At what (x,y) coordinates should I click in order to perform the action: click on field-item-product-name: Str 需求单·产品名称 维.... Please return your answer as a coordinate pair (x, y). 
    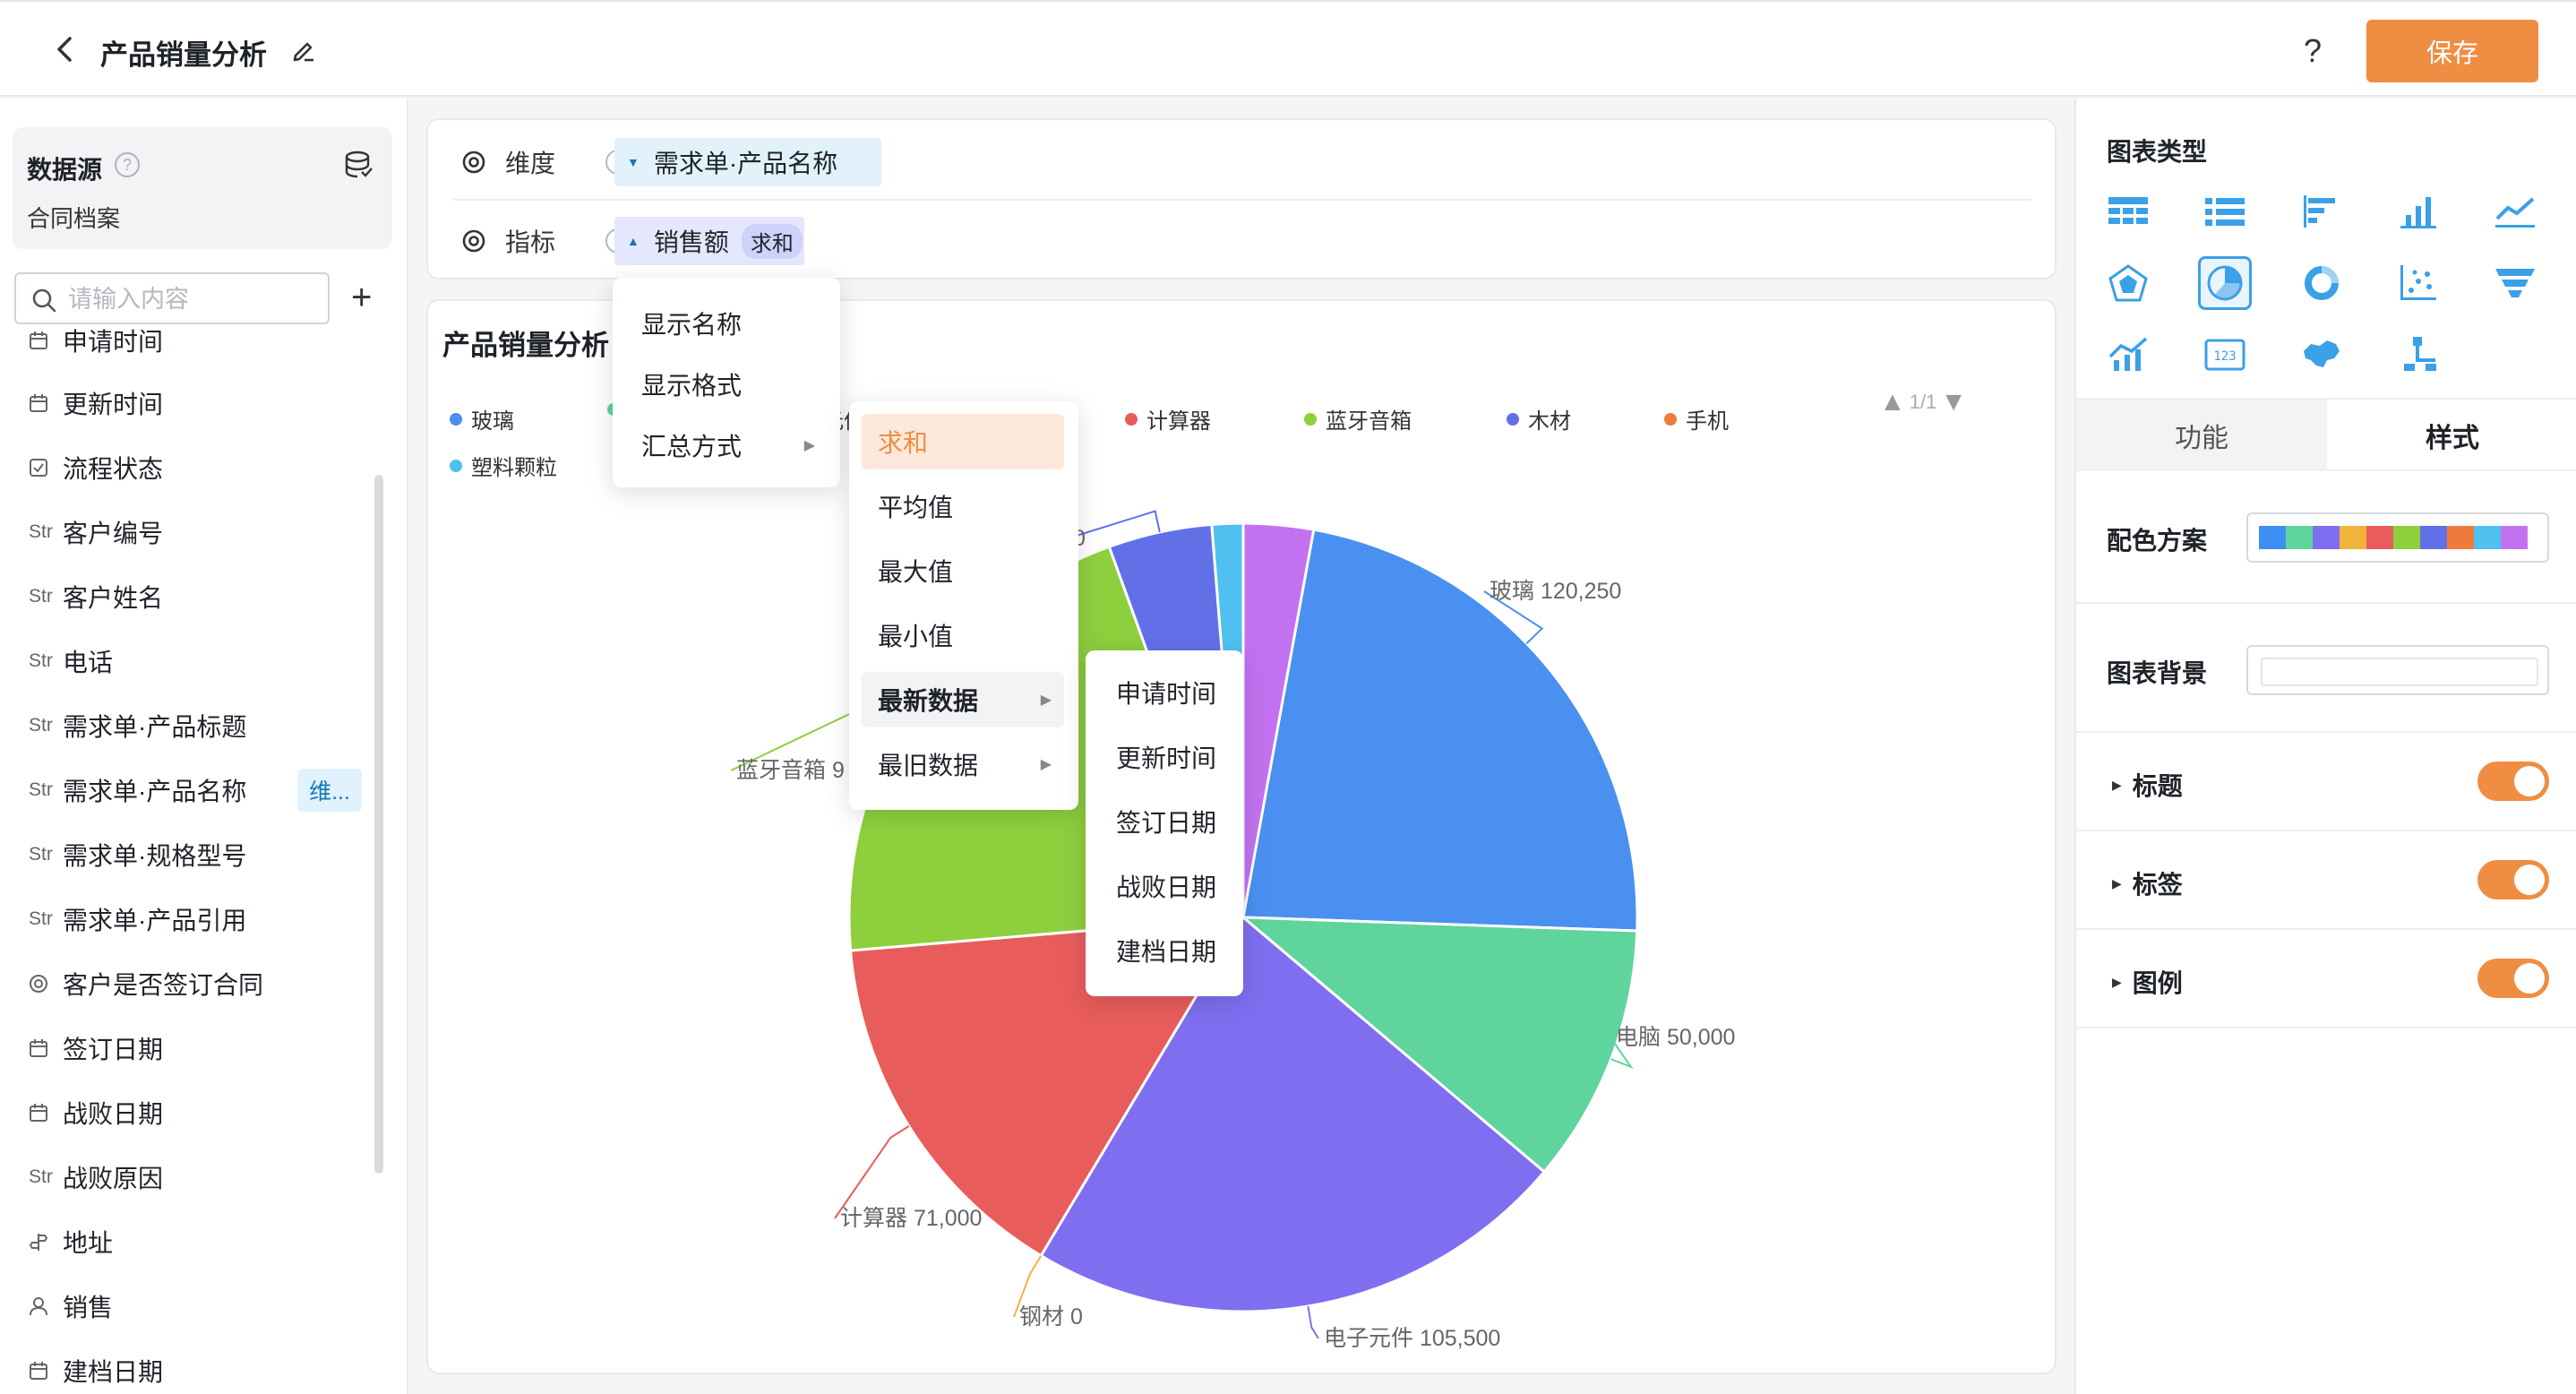
    Looking at the image, I should click on (195, 790).